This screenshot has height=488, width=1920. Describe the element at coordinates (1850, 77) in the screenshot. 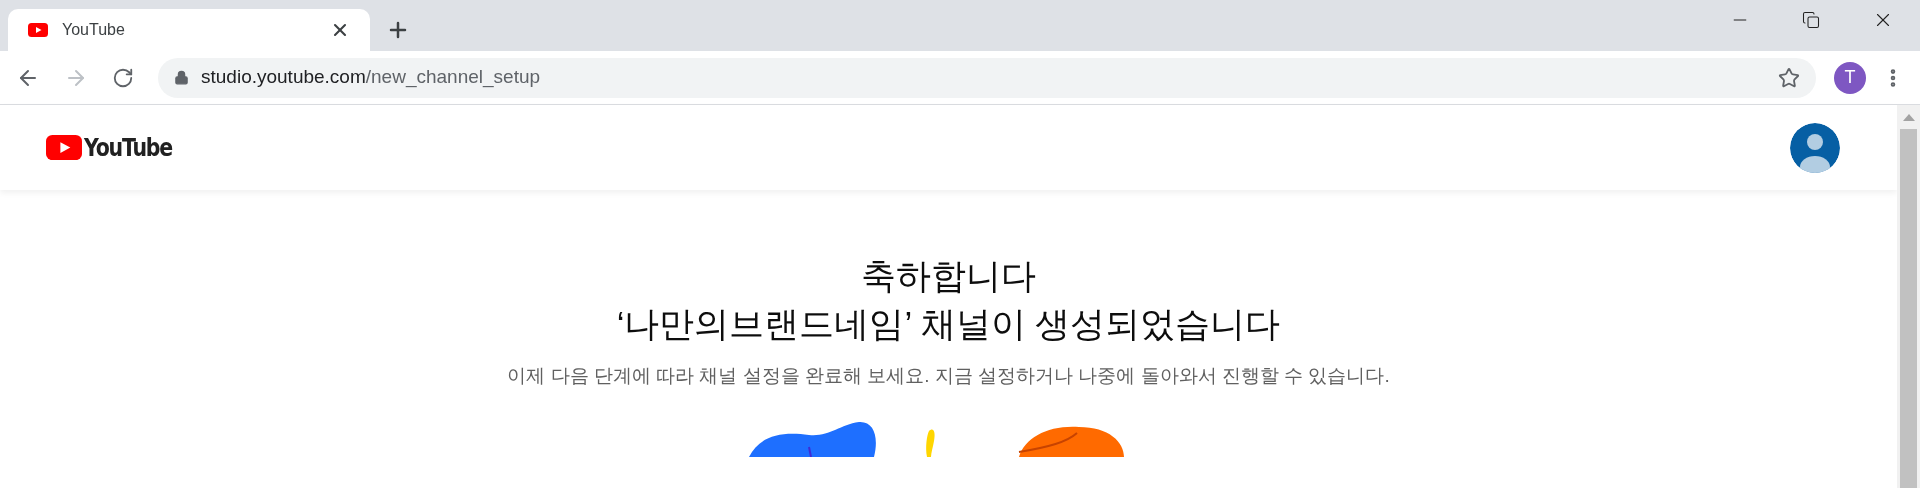

I see `profile-avatar: T` at that location.